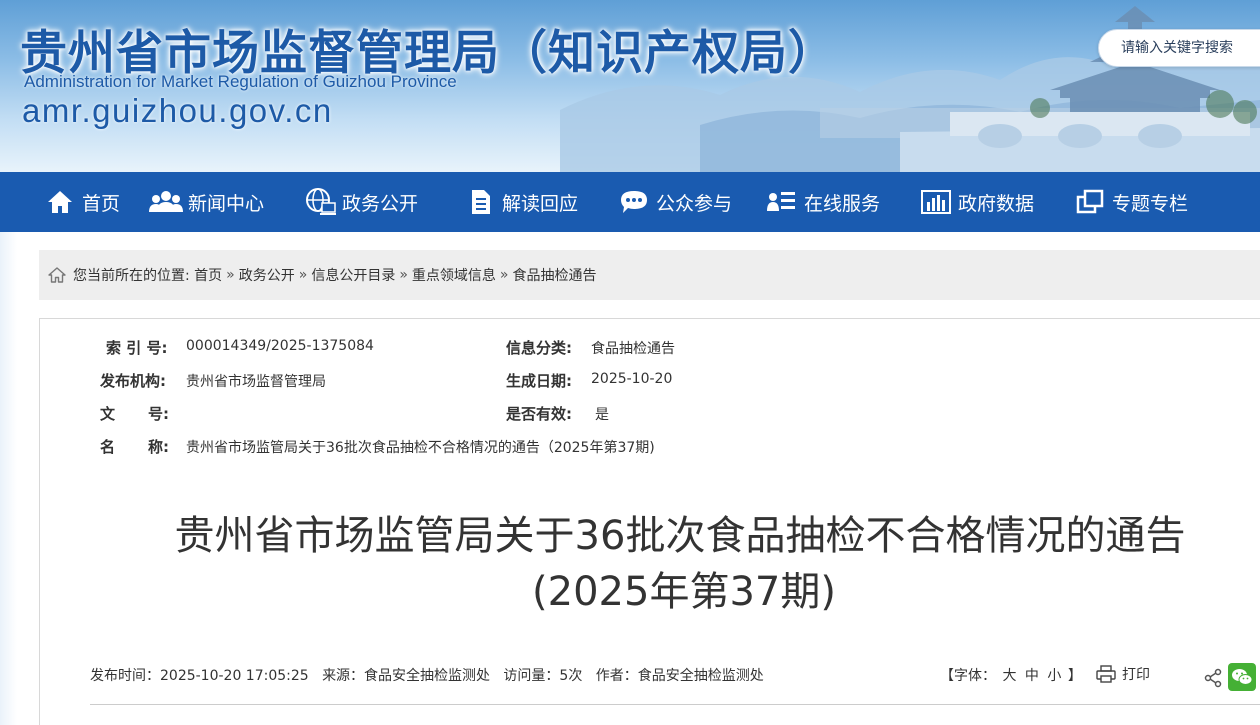 The height and width of the screenshot is (725, 1260). What do you see at coordinates (133, 381) in the screenshot?
I see `publisher-label: 发布机构:` at bounding box center [133, 381].